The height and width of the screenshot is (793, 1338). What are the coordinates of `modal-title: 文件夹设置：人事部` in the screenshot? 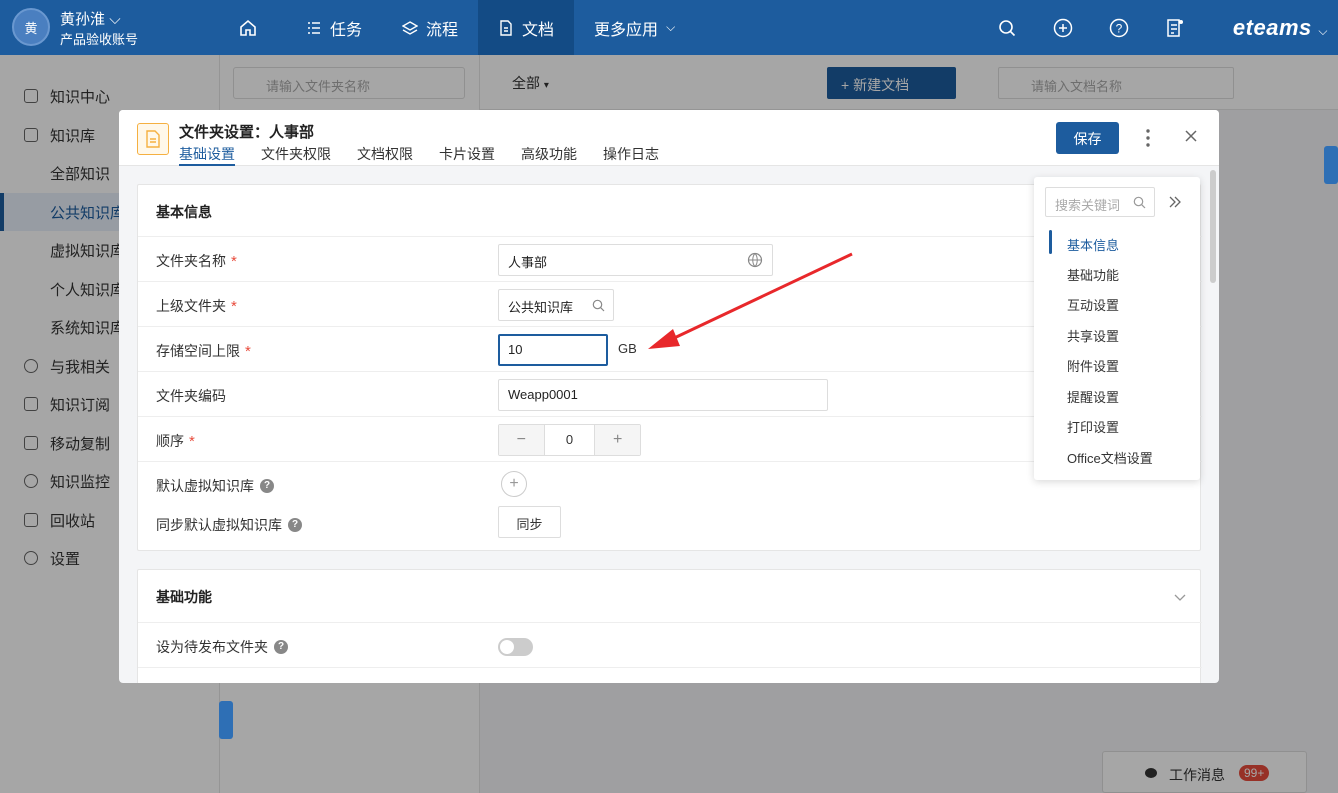 It's located at (247, 132).